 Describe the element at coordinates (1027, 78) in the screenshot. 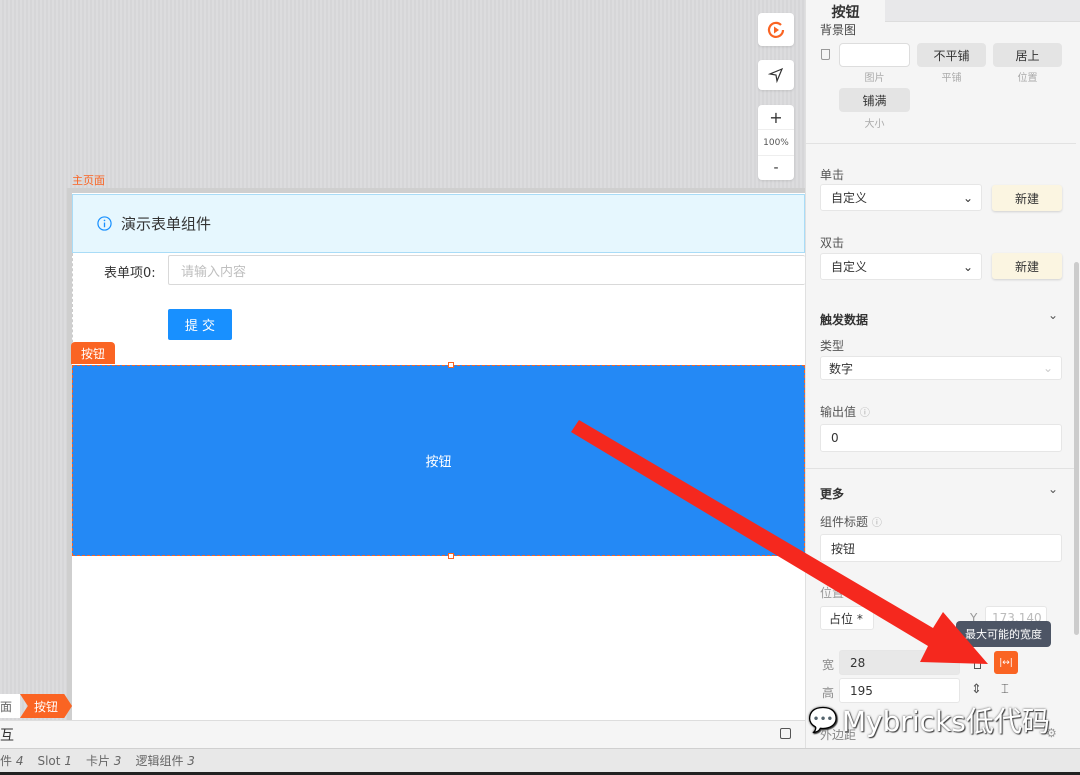

I see `position-label: 位置` at that location.